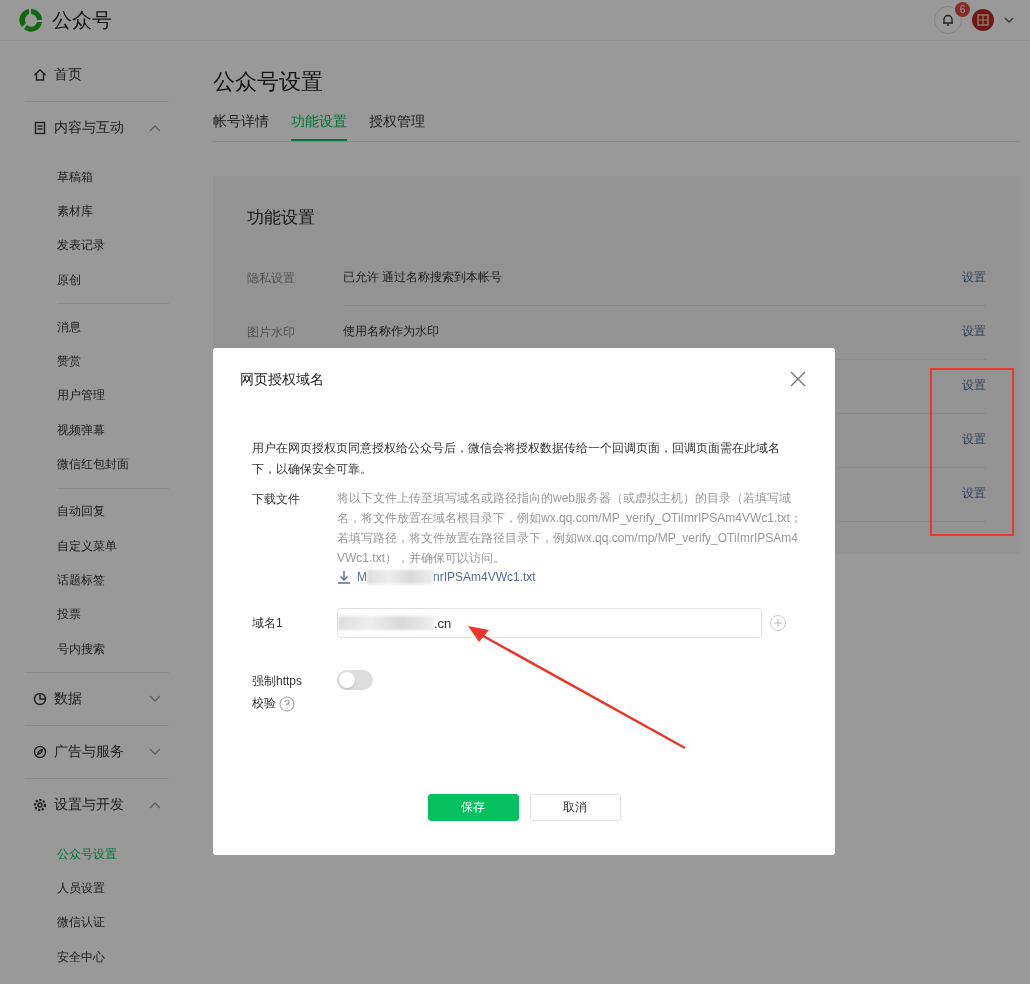 This screenshot has height=984, width=1030. I want to click on sidebar-subitem: 安全中心, so click(97, 957).